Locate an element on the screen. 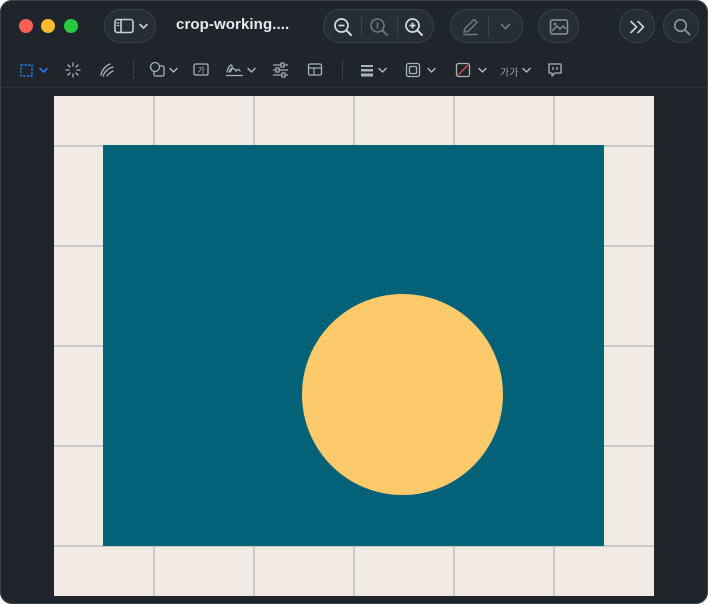 The width and height of the screenshot is (708, 604). annotate-note-icon is located at coordinates (555, 70).